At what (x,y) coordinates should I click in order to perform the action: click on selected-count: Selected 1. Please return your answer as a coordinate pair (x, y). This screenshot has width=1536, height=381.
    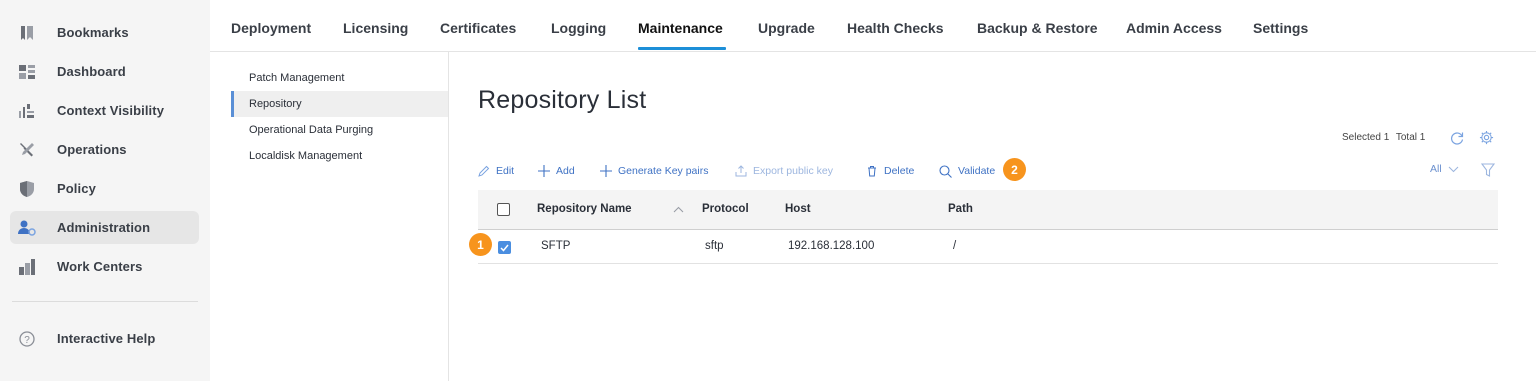
    Looking at the image, I should click on (1366, 137).